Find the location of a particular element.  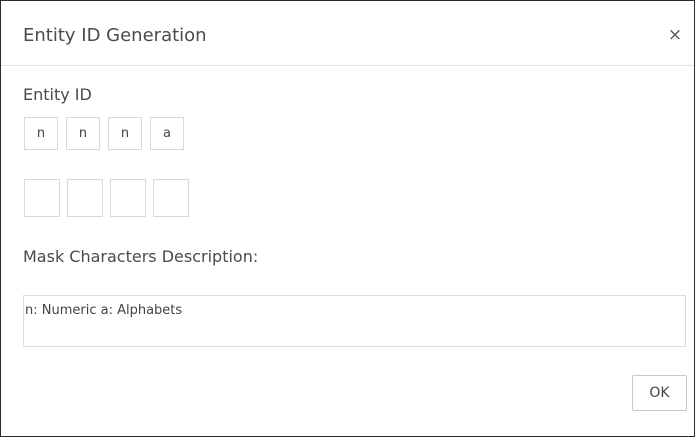

entity-id-label: Entity ID is located at coordinates (57, 94).